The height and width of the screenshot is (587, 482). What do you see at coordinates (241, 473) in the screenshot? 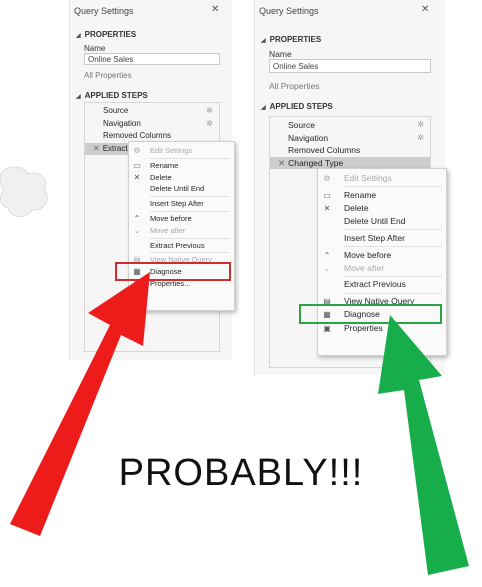
I see `caption-text: PROBABLY!!!` at bounding box center [241, 473].